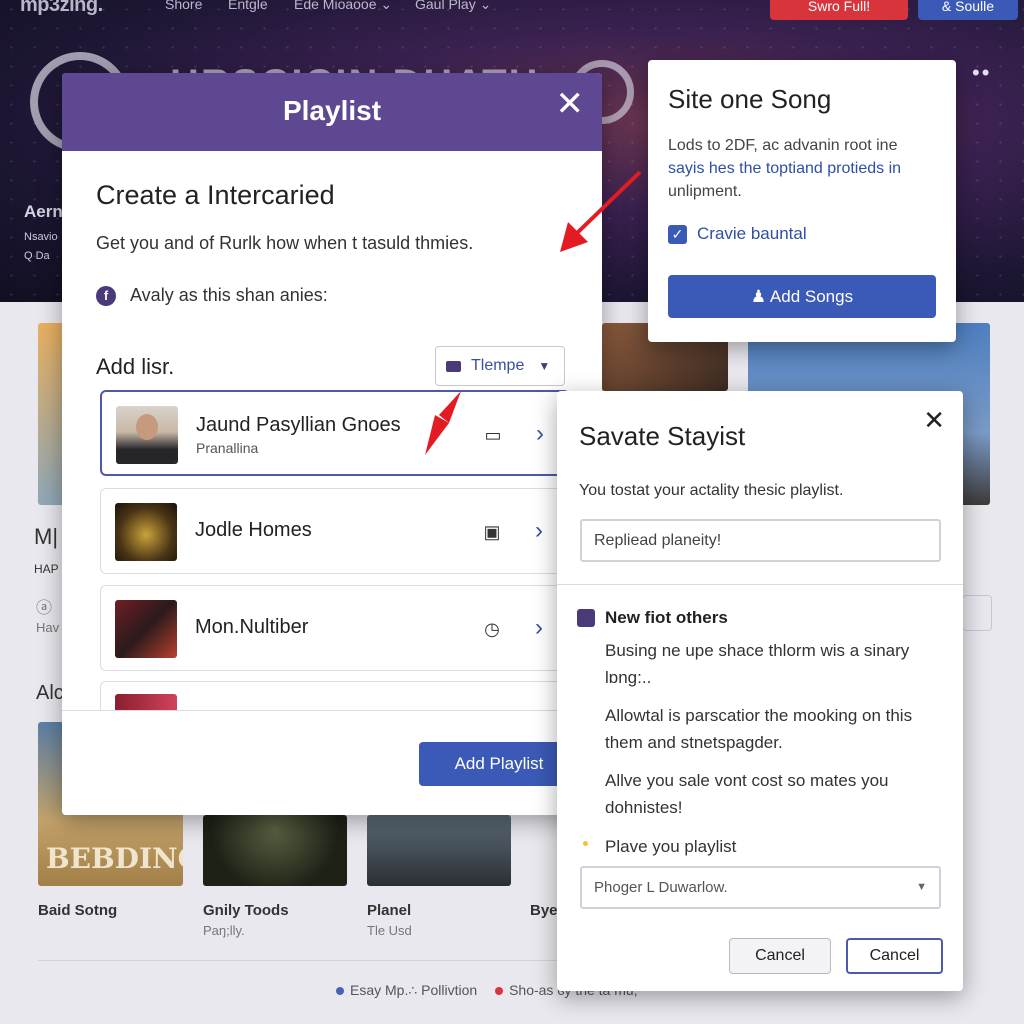  What do you see at coordinates (229, 295) in the screenshot?
I see `playlist-info-text: Avaly as this shan anies:` at bounding box center [229, 295].